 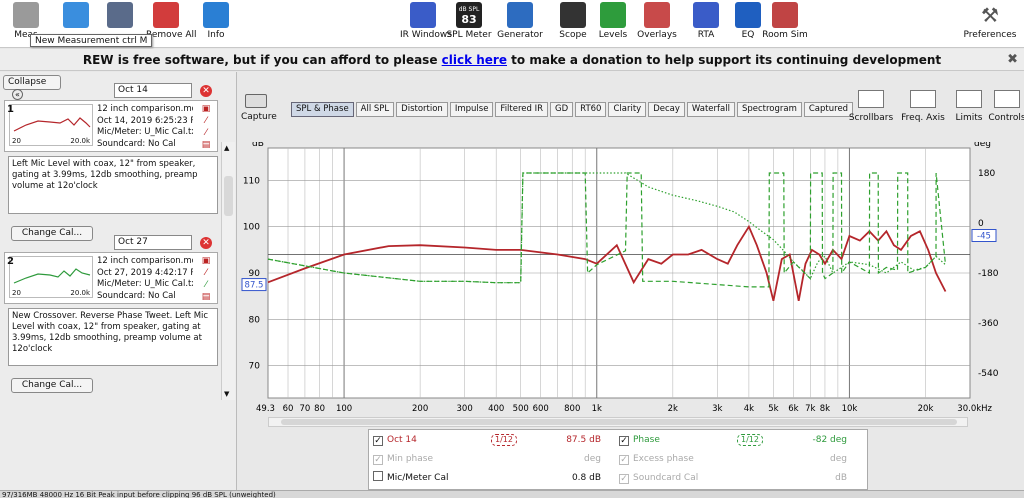 I want to click on ir-windows-button: IR Windows, so click(x=426, y=21).